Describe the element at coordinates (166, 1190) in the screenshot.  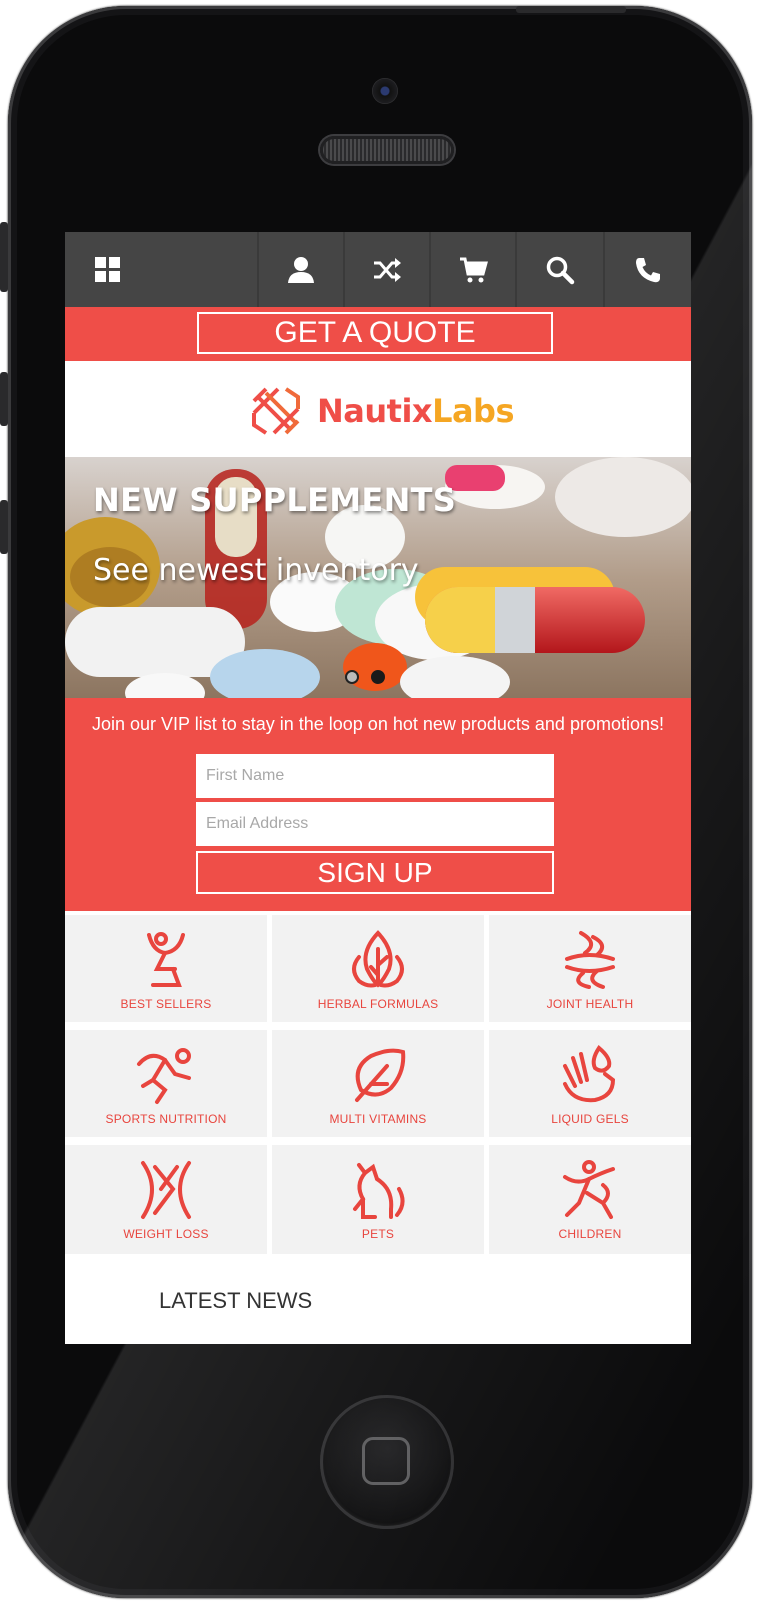
I see `waist-icon` at that location.